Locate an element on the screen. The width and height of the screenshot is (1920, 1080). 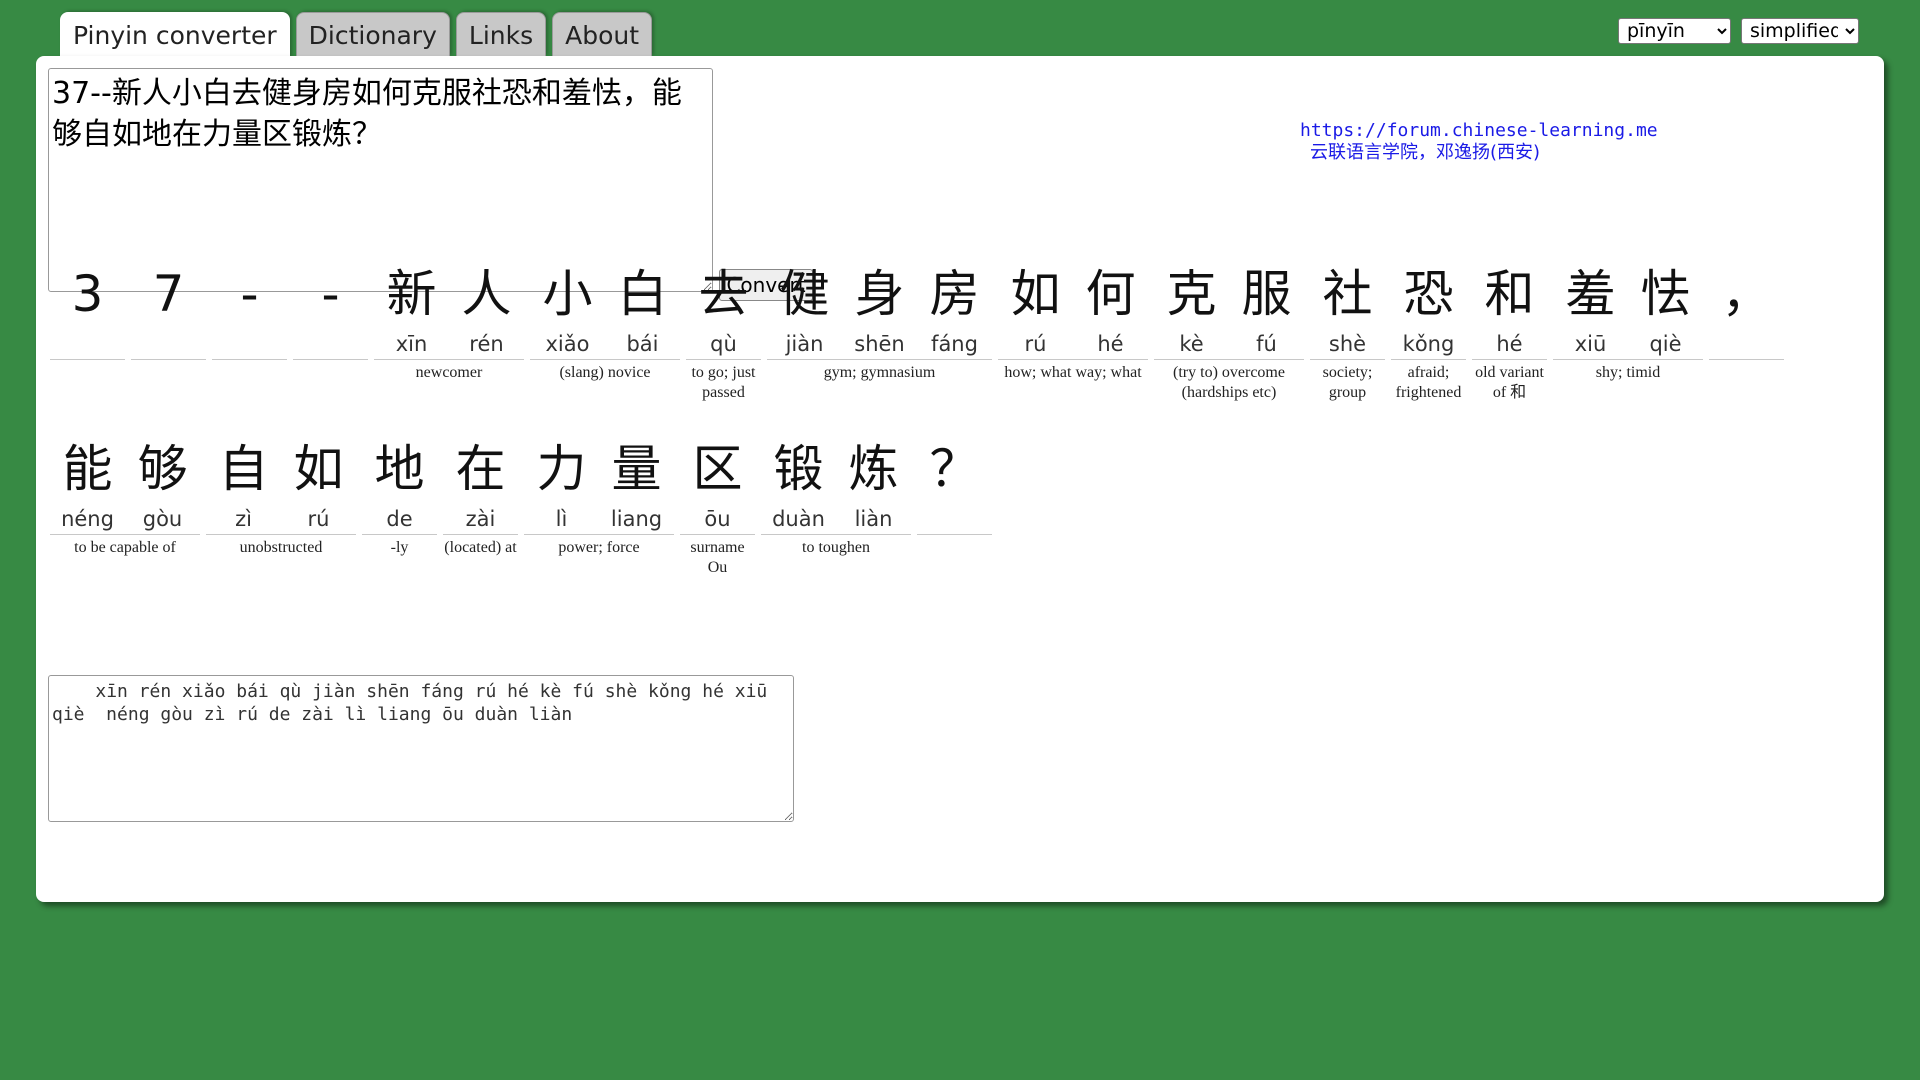
word-group: 社 shè society; group is located at coordinates (1347, 331).